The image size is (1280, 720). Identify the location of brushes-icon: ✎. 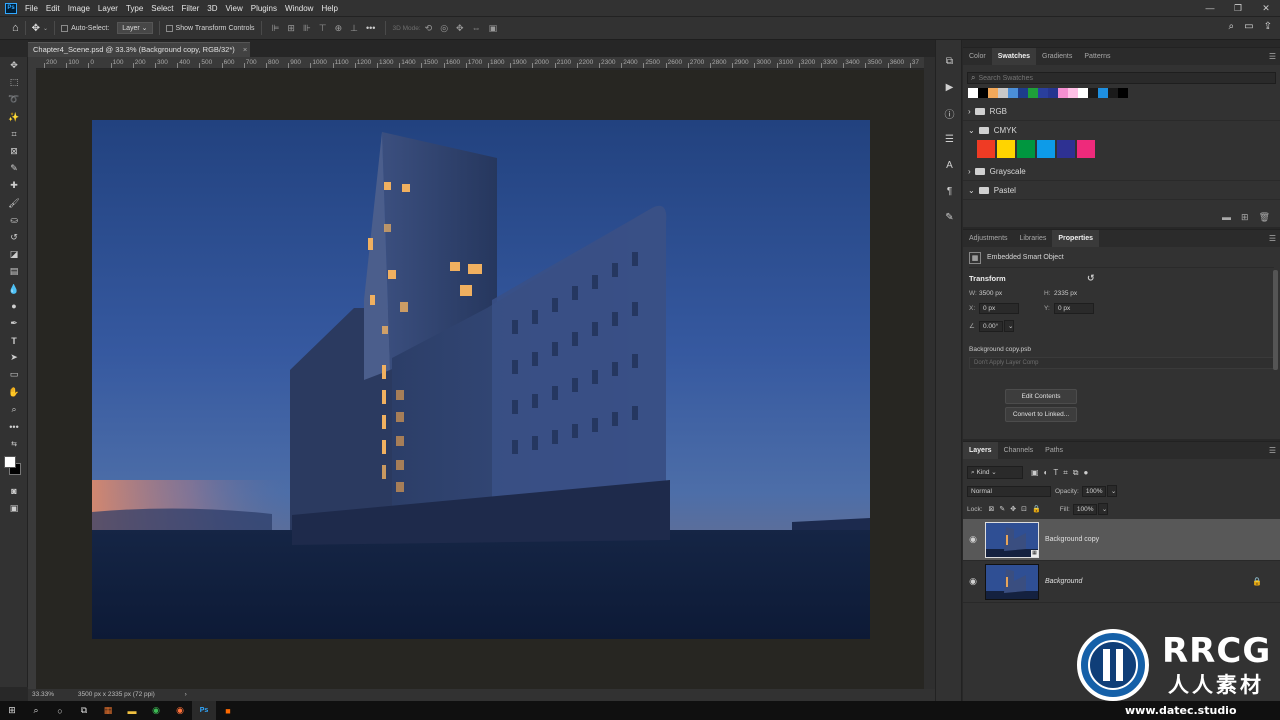
(949, 217).